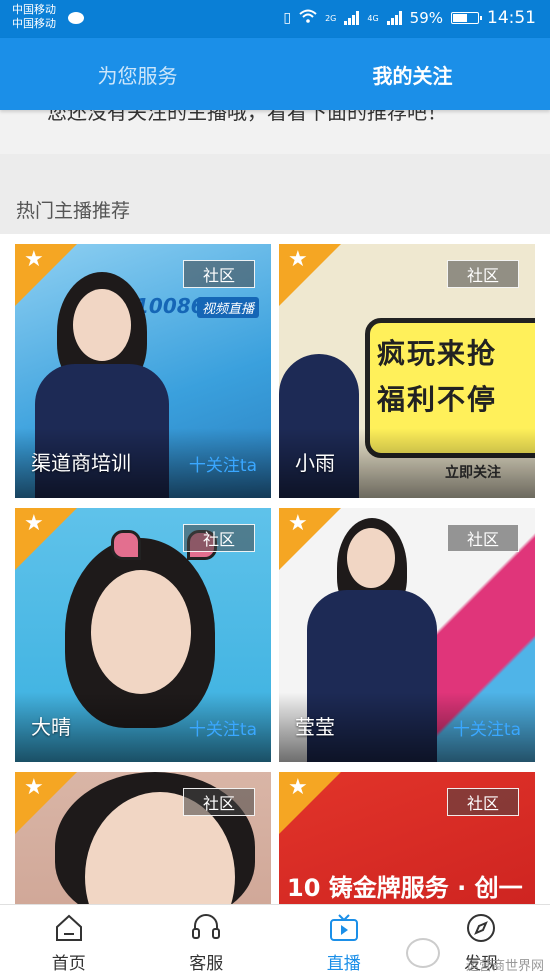 The width and height of the screenshot is (550, 978). Describe the element at coordinates (437, 400) in the screenshot. I see `promo-line-2: 福利不停` at that location.